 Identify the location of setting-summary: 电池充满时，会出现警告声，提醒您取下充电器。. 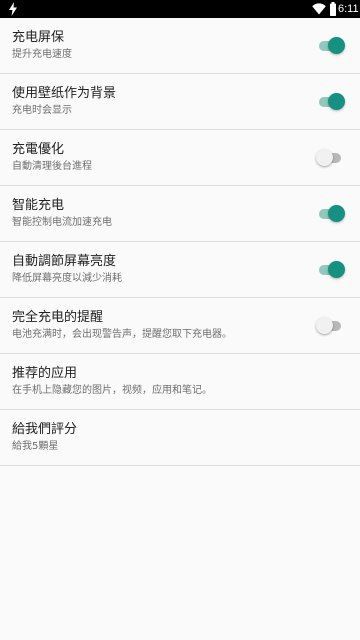
(122, 334).